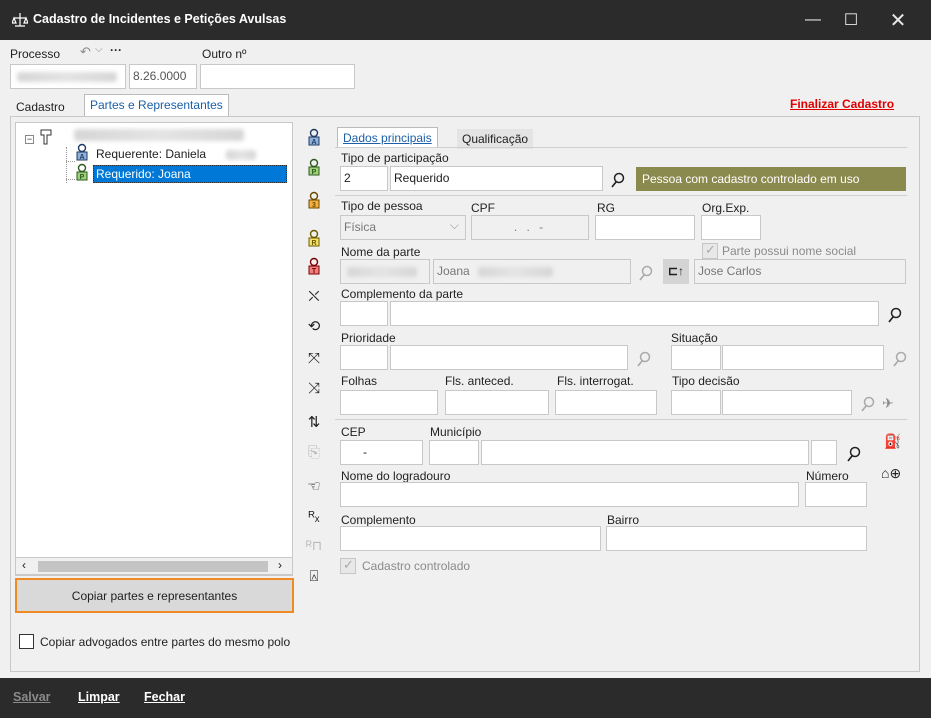 The width and height of the screenshot is (931, 718). I want to click on cpf-label: CPF, so click(483, 208).